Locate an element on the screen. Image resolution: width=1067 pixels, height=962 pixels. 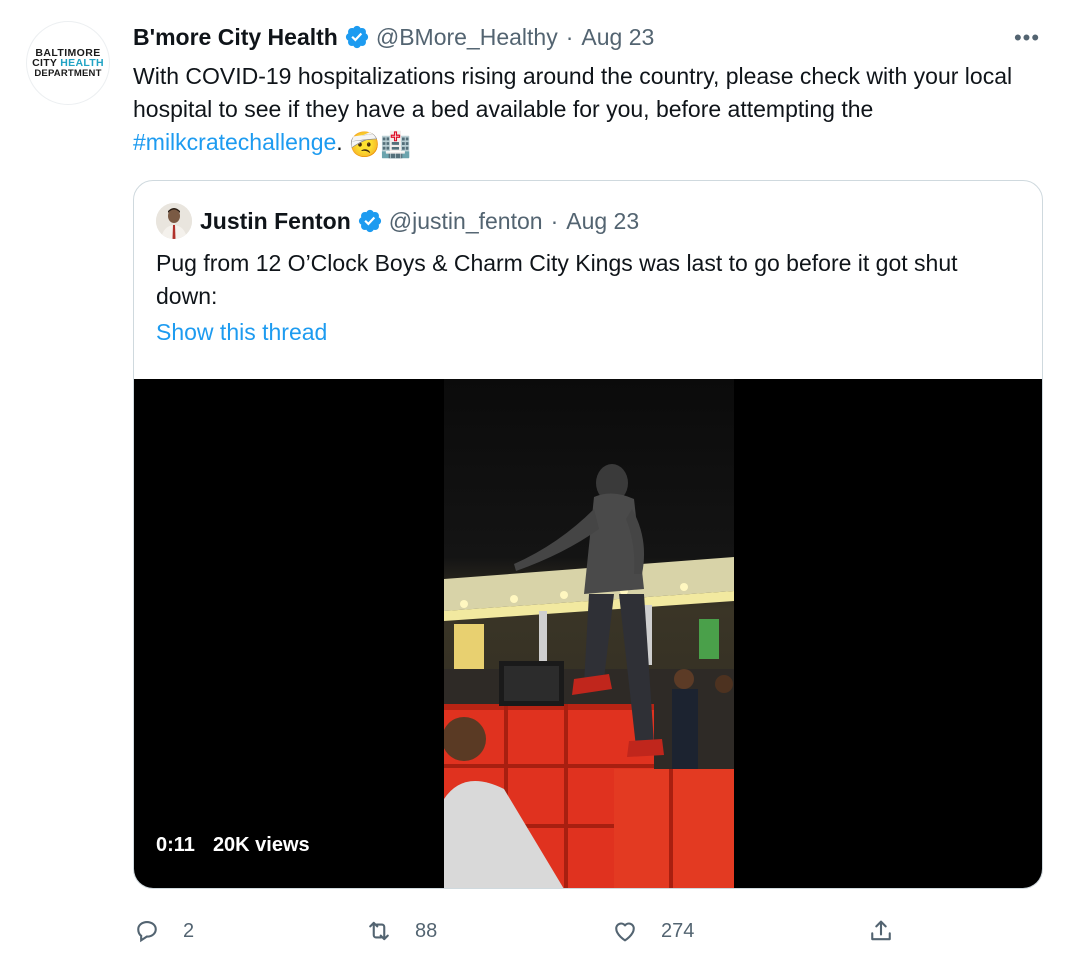
quoted-author-avatar is located at coordinates (174, 221).